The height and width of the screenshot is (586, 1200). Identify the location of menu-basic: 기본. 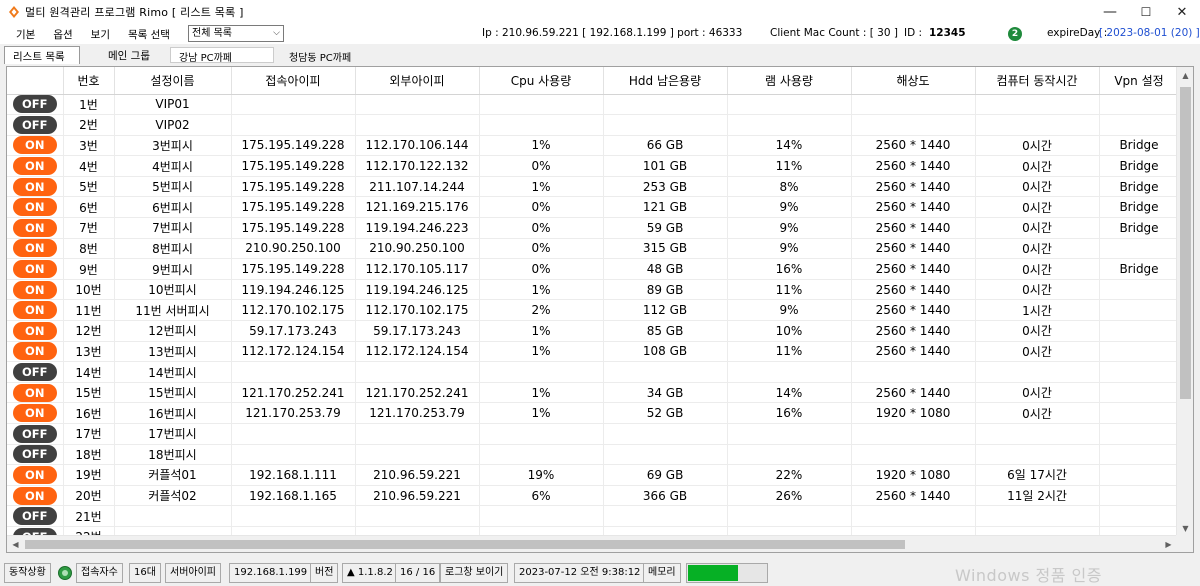
(25, 34).